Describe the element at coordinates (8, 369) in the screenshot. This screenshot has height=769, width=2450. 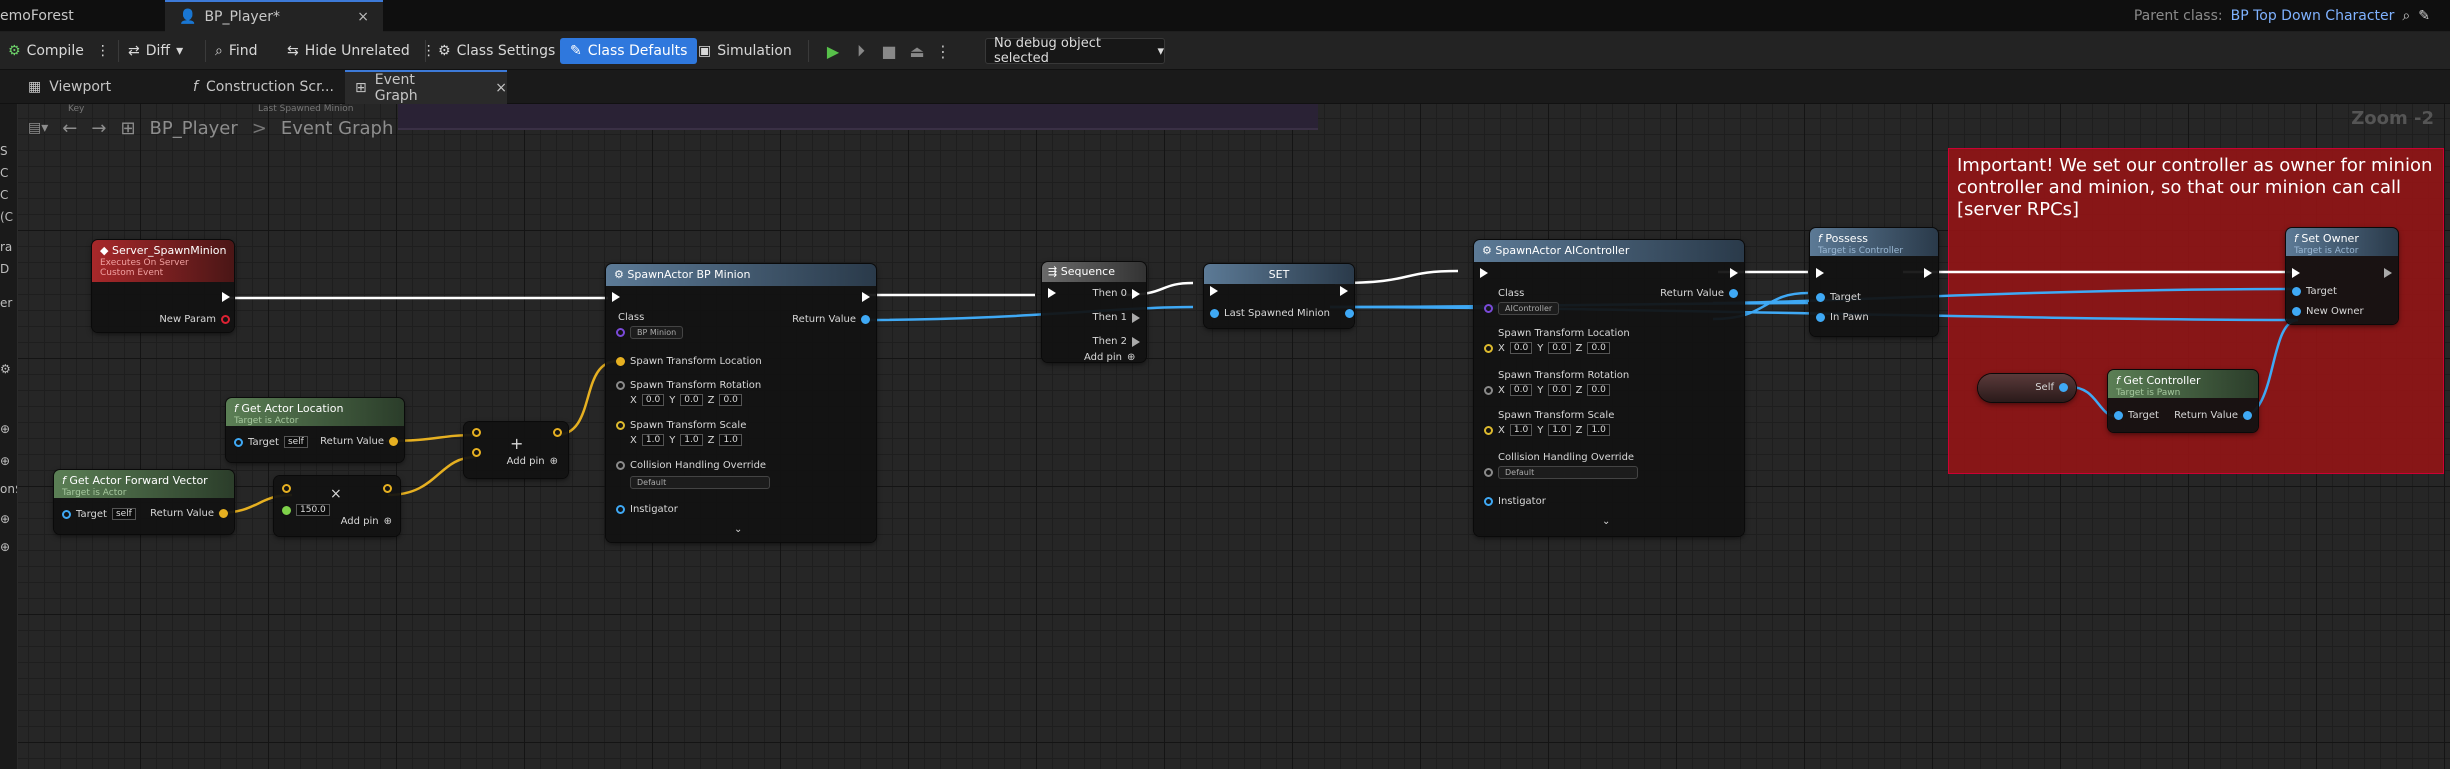
I see `settings-icon: ⚙` at that location.